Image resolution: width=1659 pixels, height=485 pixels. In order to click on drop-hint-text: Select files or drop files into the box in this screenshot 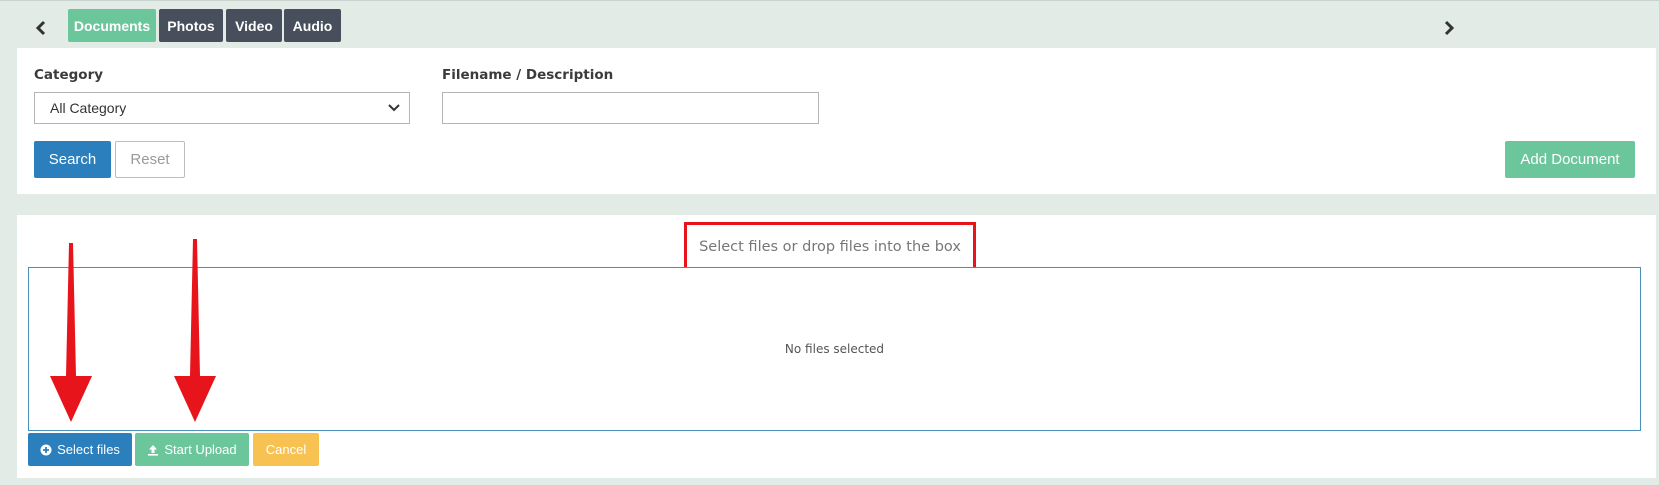, I will do `click(830, 247)`.